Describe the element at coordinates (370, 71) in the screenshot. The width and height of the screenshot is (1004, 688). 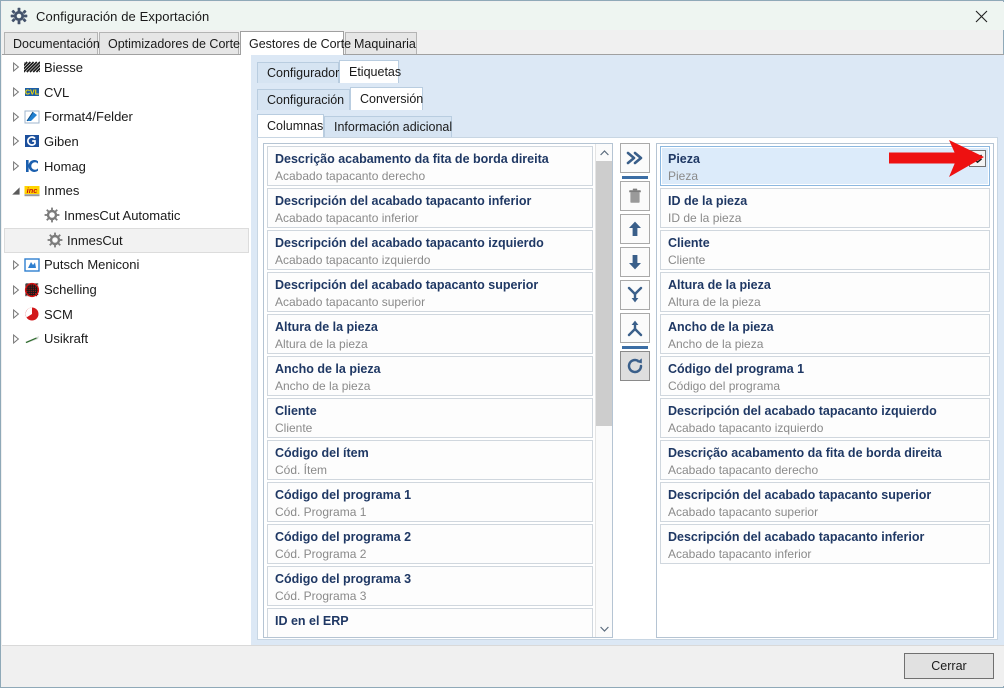
I see `pane-tab-etiquetas: Etiquetas` at that location.